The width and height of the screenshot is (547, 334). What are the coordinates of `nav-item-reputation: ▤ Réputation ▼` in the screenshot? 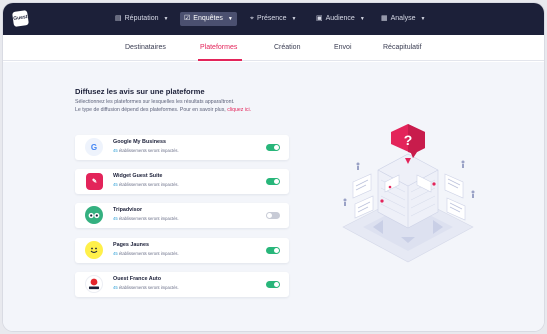 It's located at (141, 19).